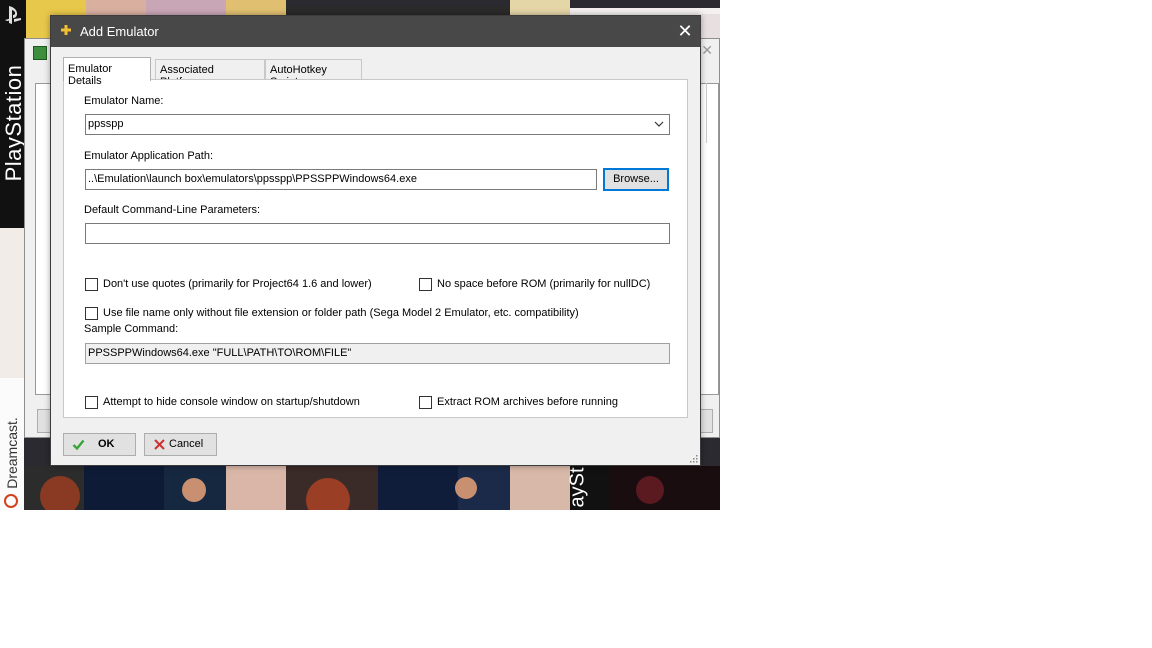 Image resolution: width=1152 pixels, height=648 pixels. I want to click on playstation-logo-icon, so click(13, 15).